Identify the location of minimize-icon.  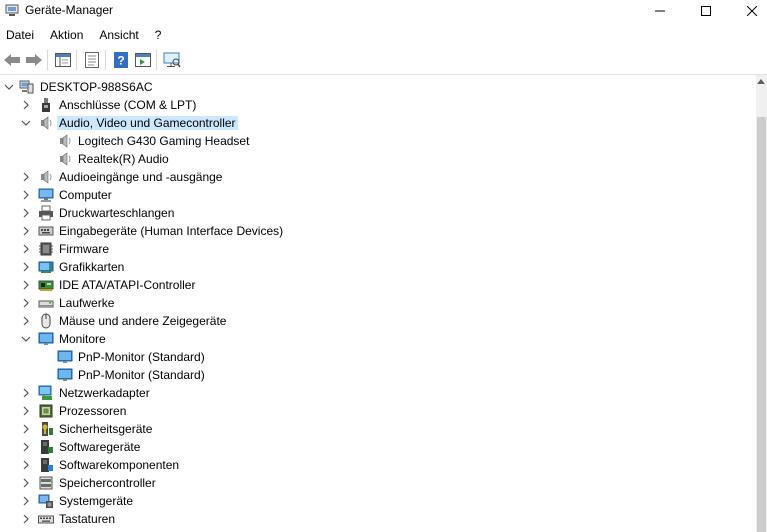
(660, 11).